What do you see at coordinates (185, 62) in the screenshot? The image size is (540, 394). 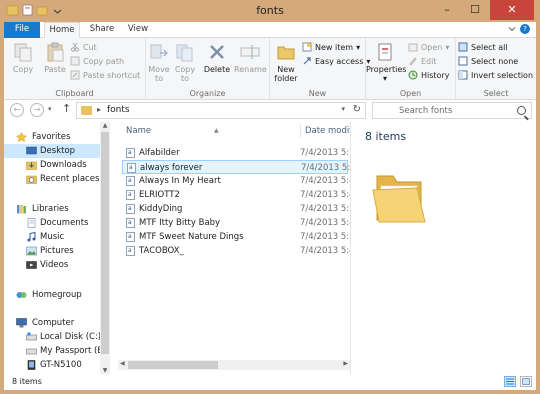 I see `copy-to-button: Copy to` at bounding box center [185, 62].